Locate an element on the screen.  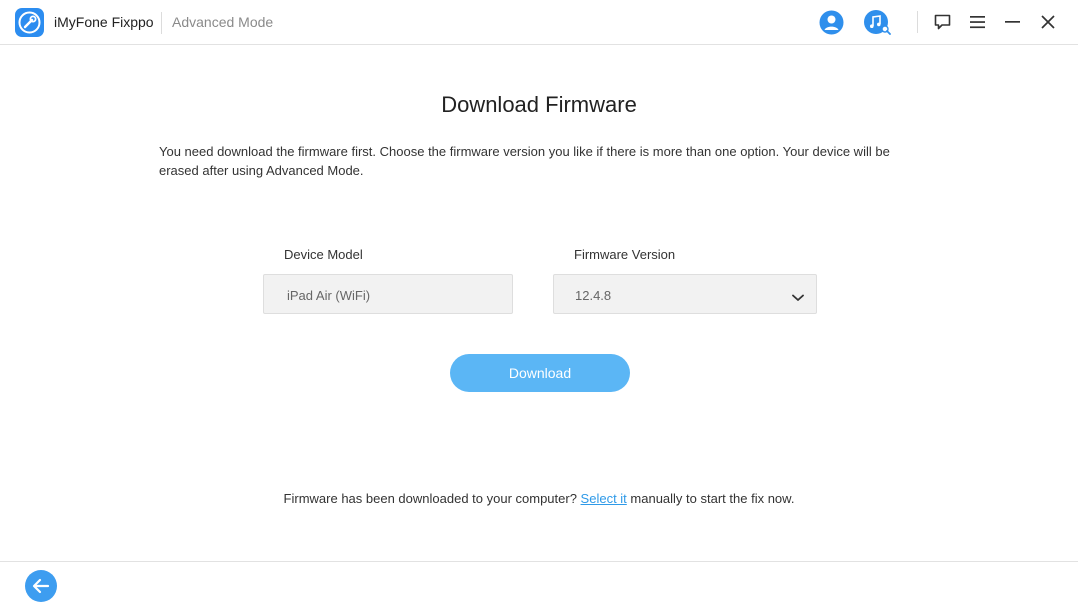
title-divider is located at coordinates (161, 23).